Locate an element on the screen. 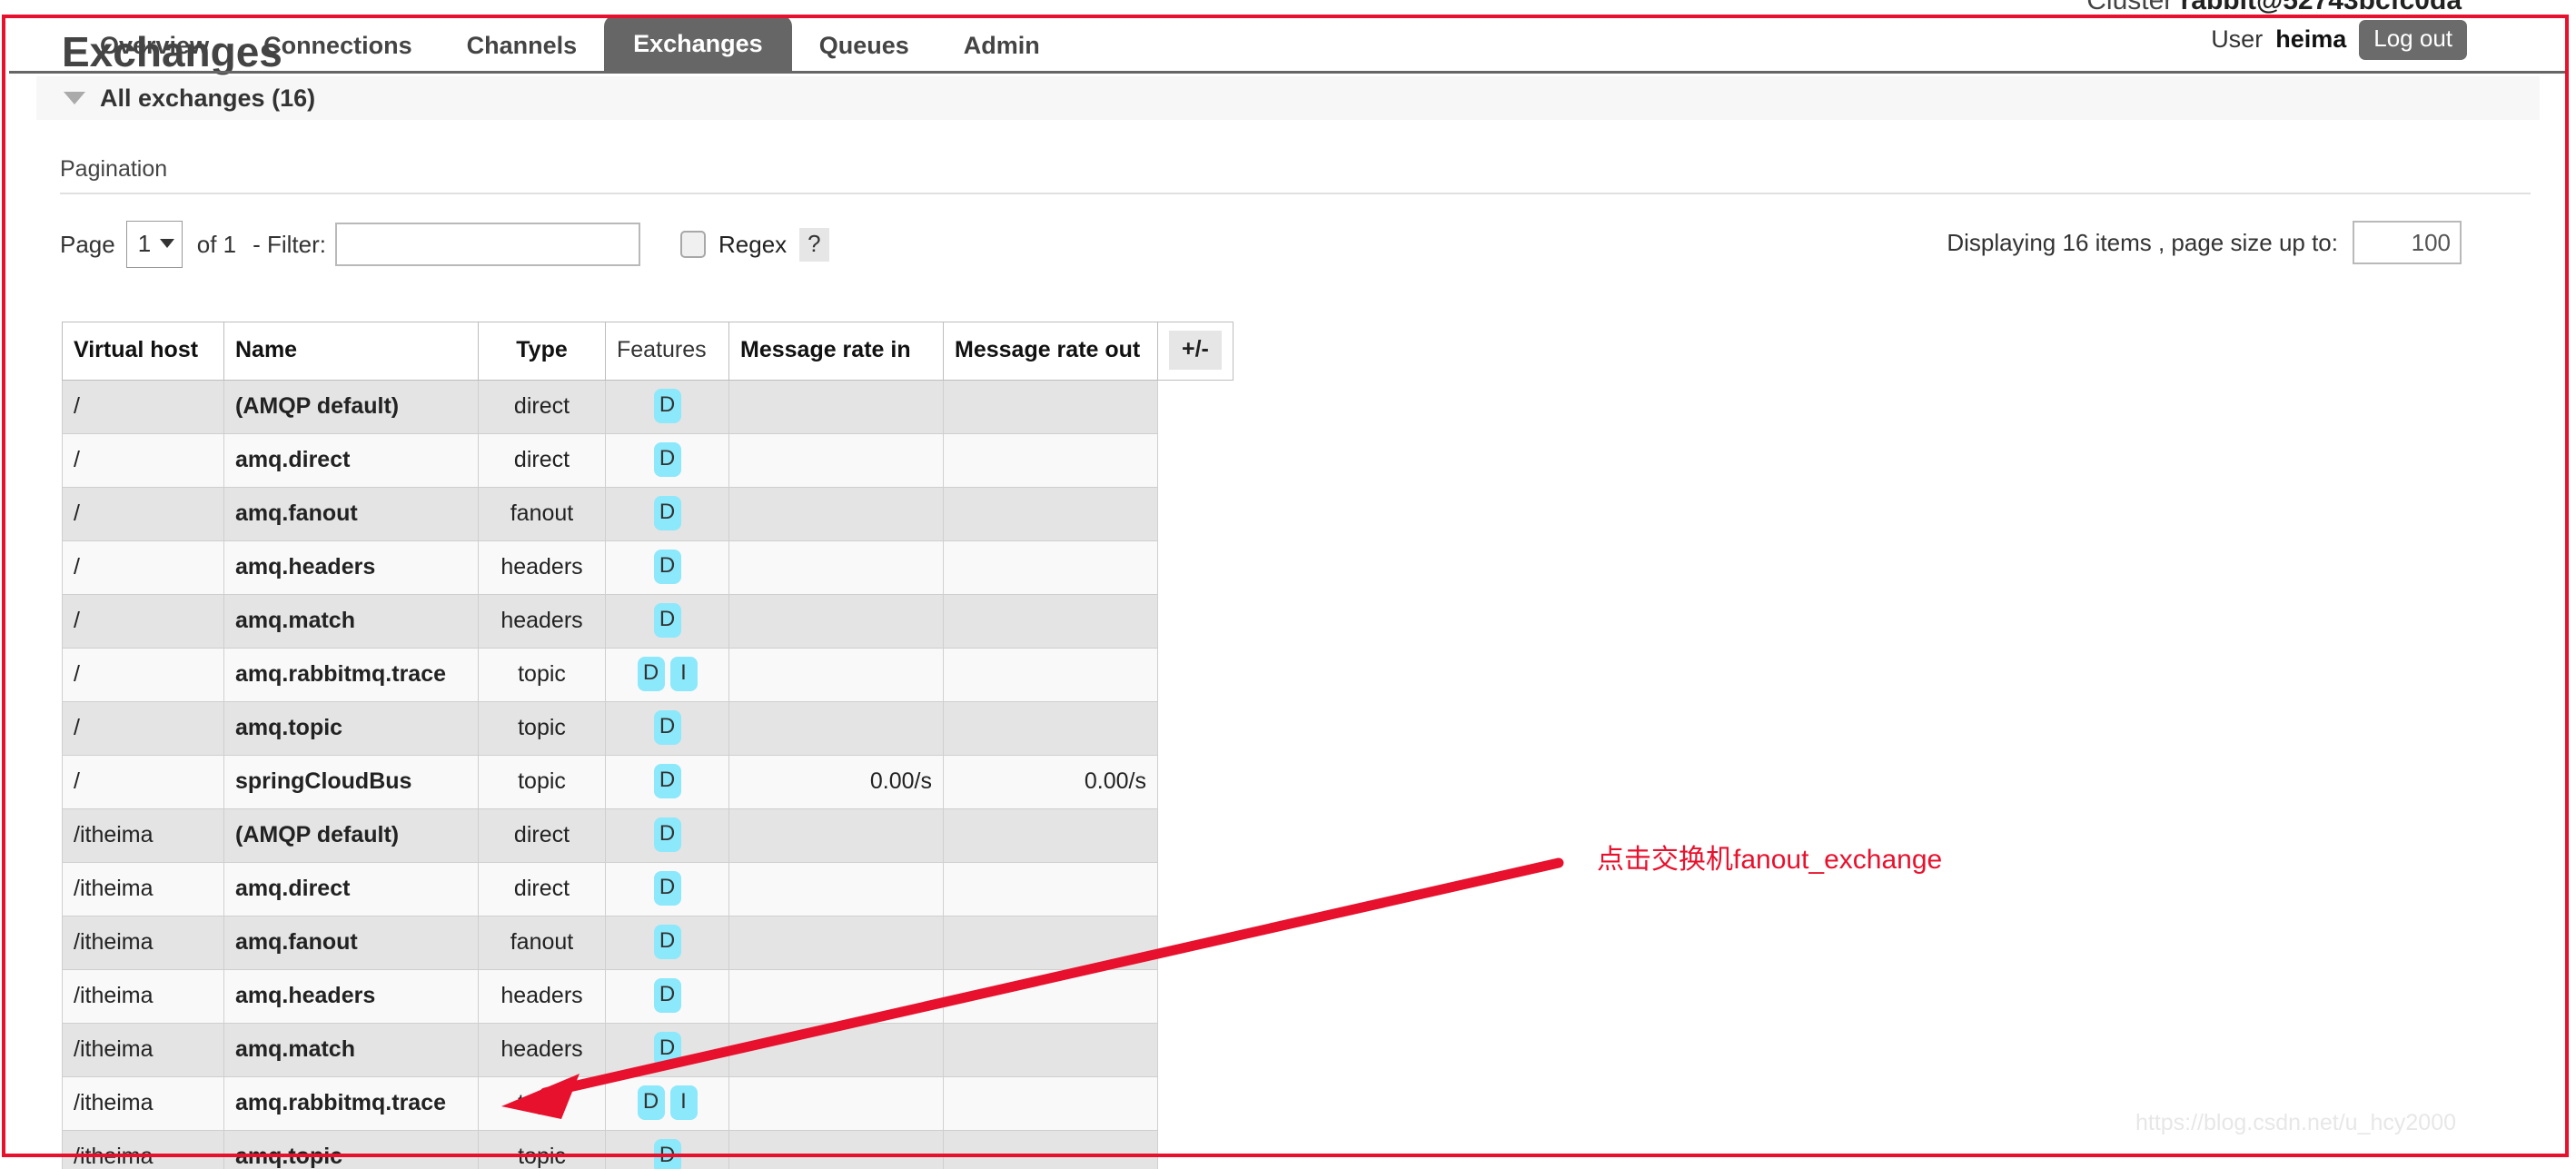  filter-input is located at coordinates (487, 244).